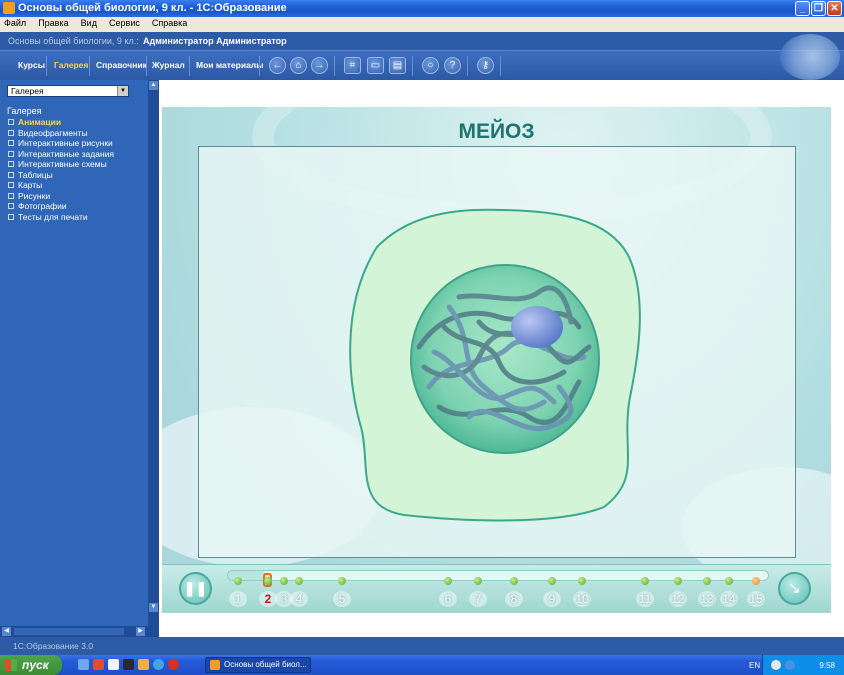 The width and height of the screenshot is (844, 675). What do you see at coordinates (98, 664) in the screenshot?
I see `quicklaunch-app-icon` at bounding box center [98, 664].